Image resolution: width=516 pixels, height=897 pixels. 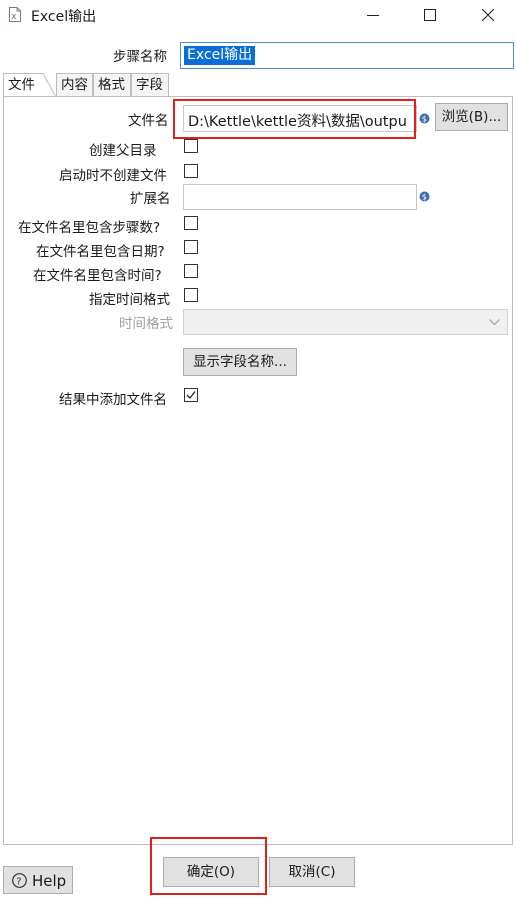 What do you see at coordinates (191, 247) in the screenshot?
I see `include-date-checkbox` at bounding box center [191, 247].